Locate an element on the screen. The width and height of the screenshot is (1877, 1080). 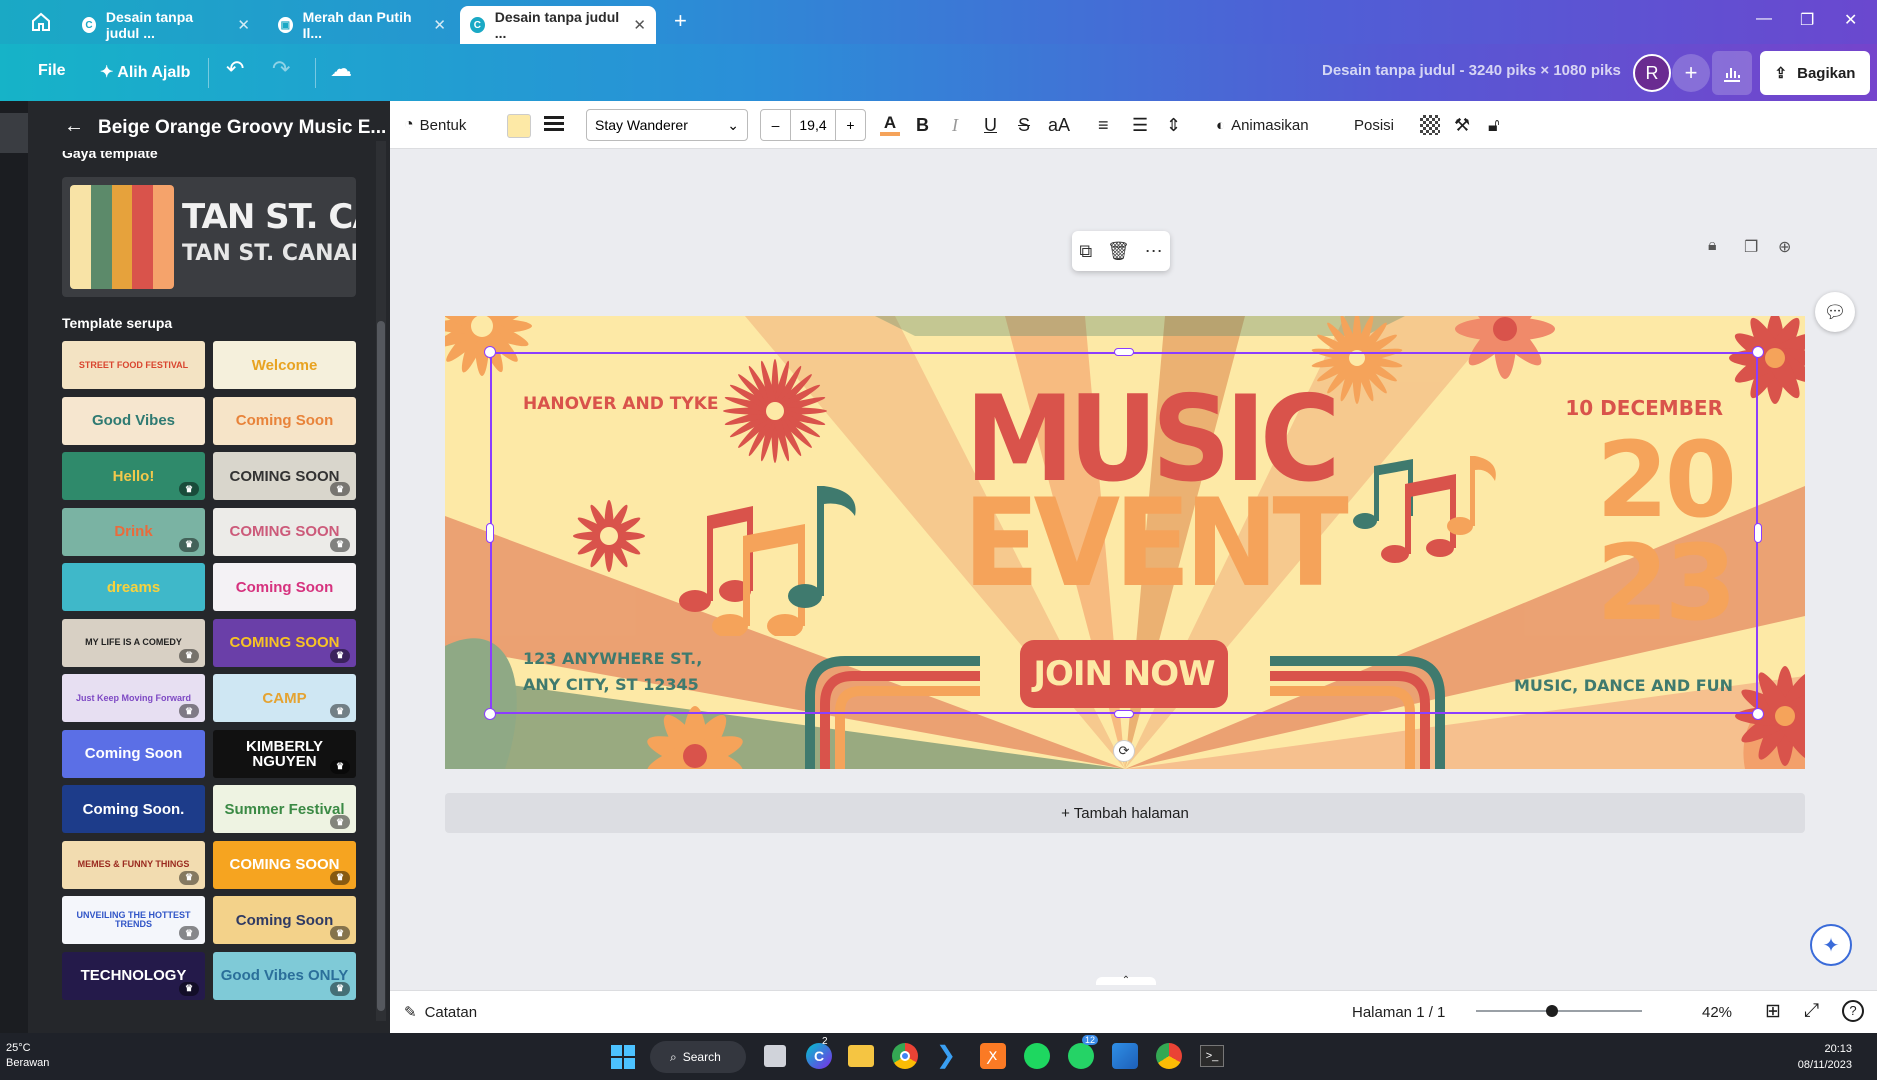
template-thumbnail: CAMP ♛ is located at coordinates (284, 698).